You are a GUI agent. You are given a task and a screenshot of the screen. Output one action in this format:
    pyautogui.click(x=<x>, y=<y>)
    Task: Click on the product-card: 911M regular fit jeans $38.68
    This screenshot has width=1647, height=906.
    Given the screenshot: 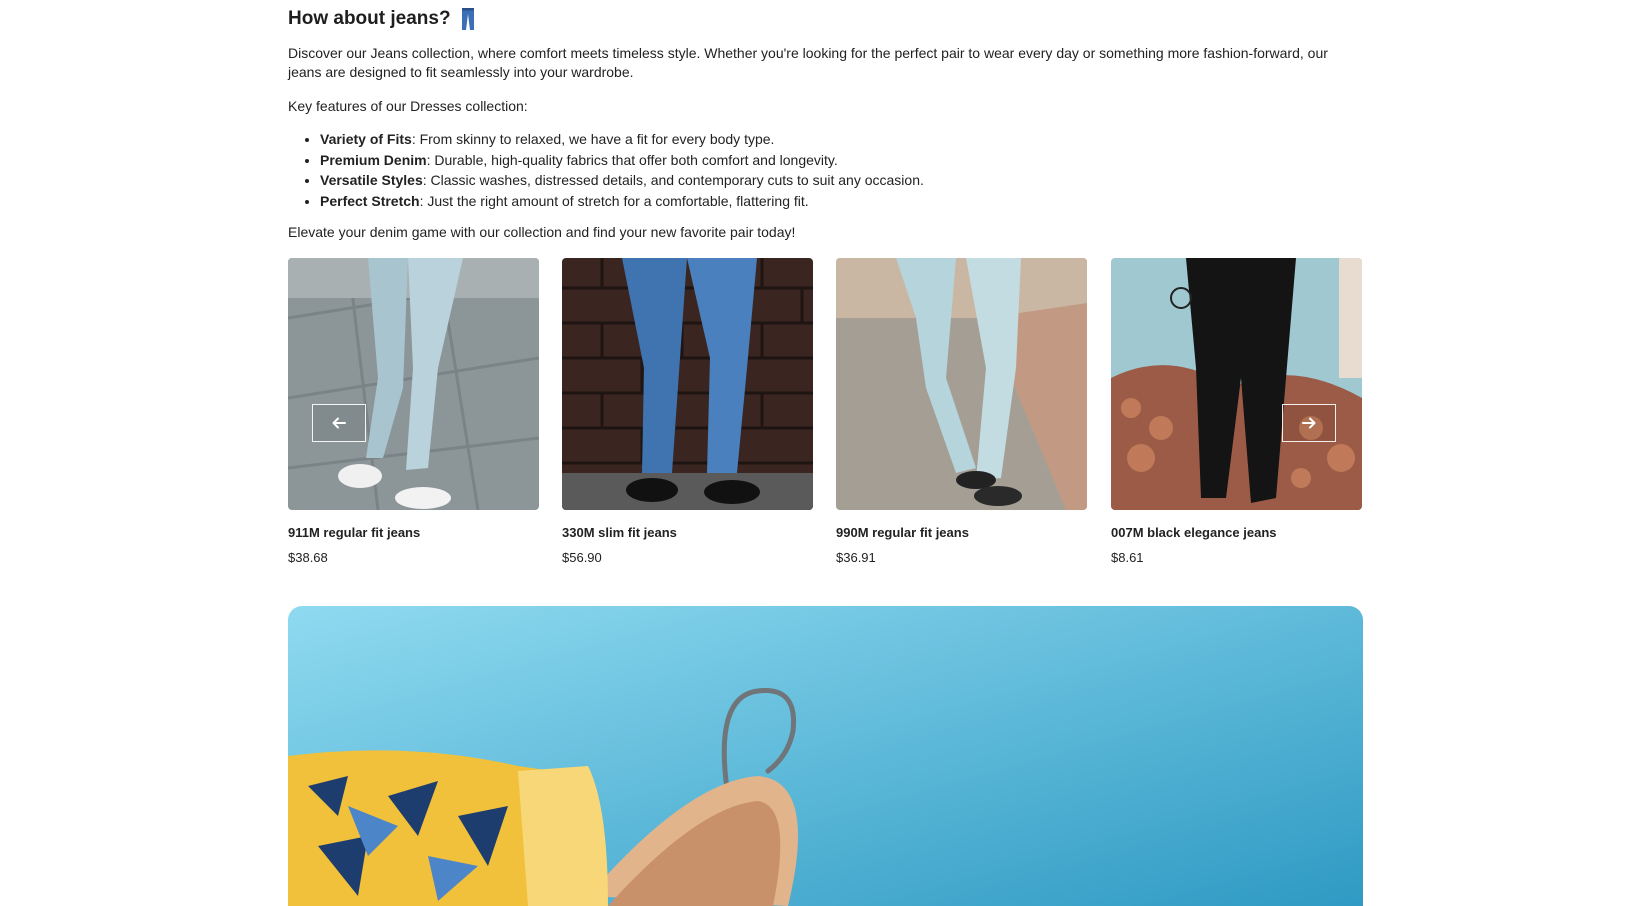 What is the action you would take?
    pyautogui.click(x=413, y=411)
    